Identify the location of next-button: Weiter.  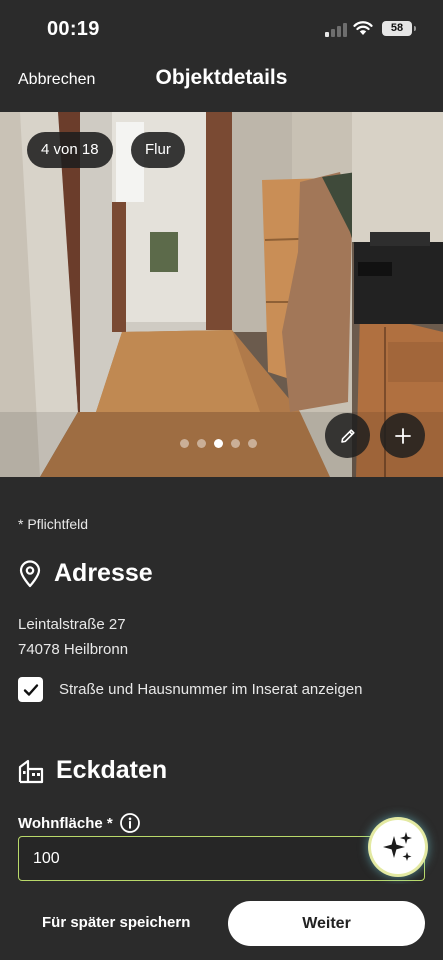
(326, 923).